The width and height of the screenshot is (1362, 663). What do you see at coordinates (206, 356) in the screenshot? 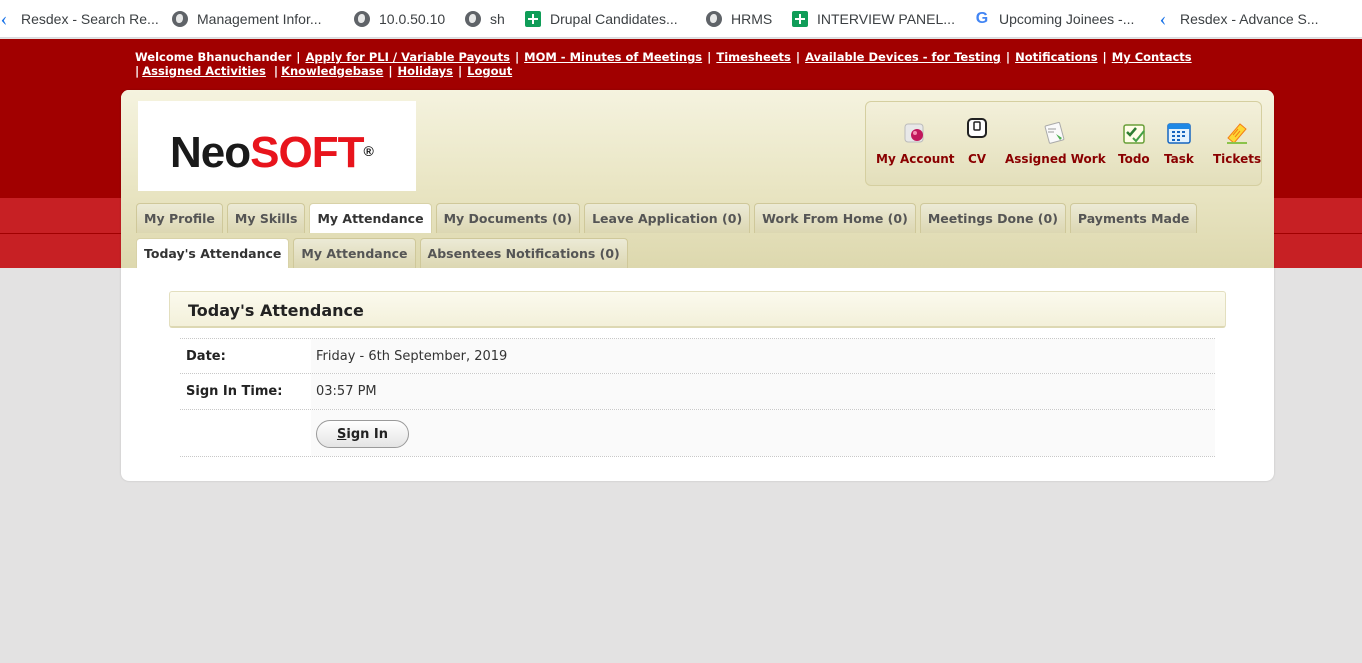
I see `date-label: Date:` at bounding box center [206, 356].